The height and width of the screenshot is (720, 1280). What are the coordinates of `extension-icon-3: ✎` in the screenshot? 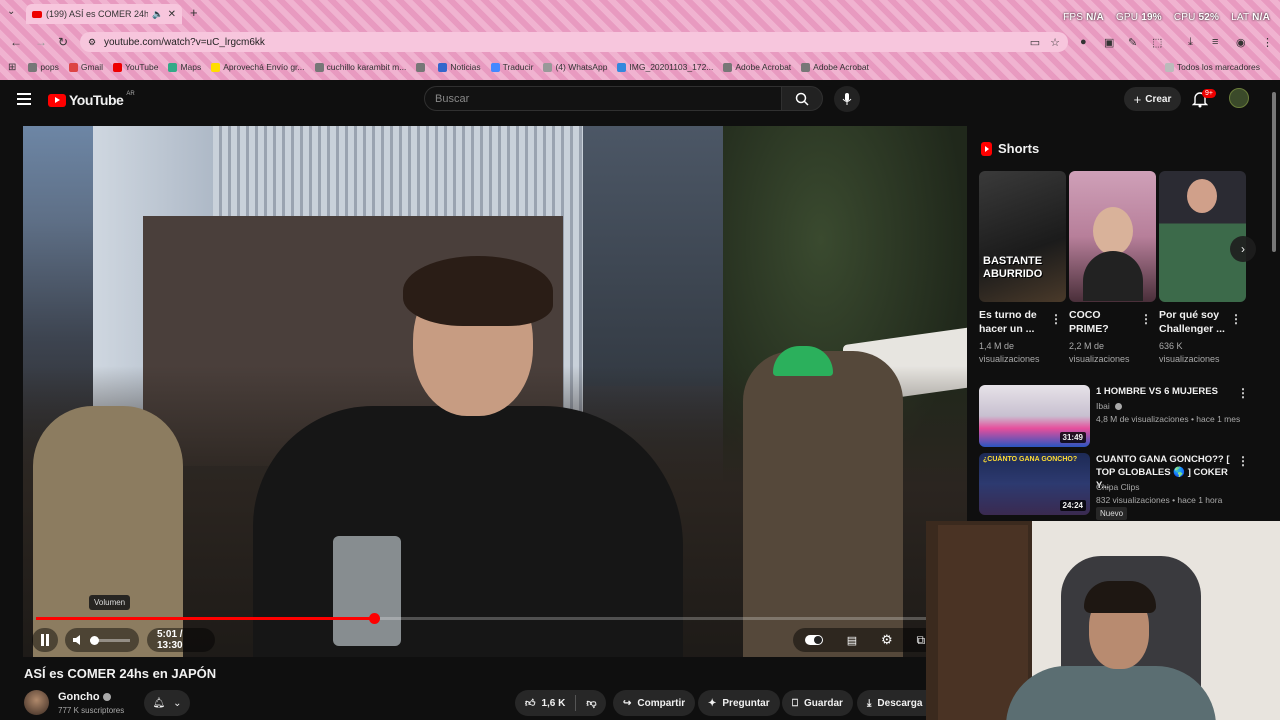 It's located at (1132, 42).